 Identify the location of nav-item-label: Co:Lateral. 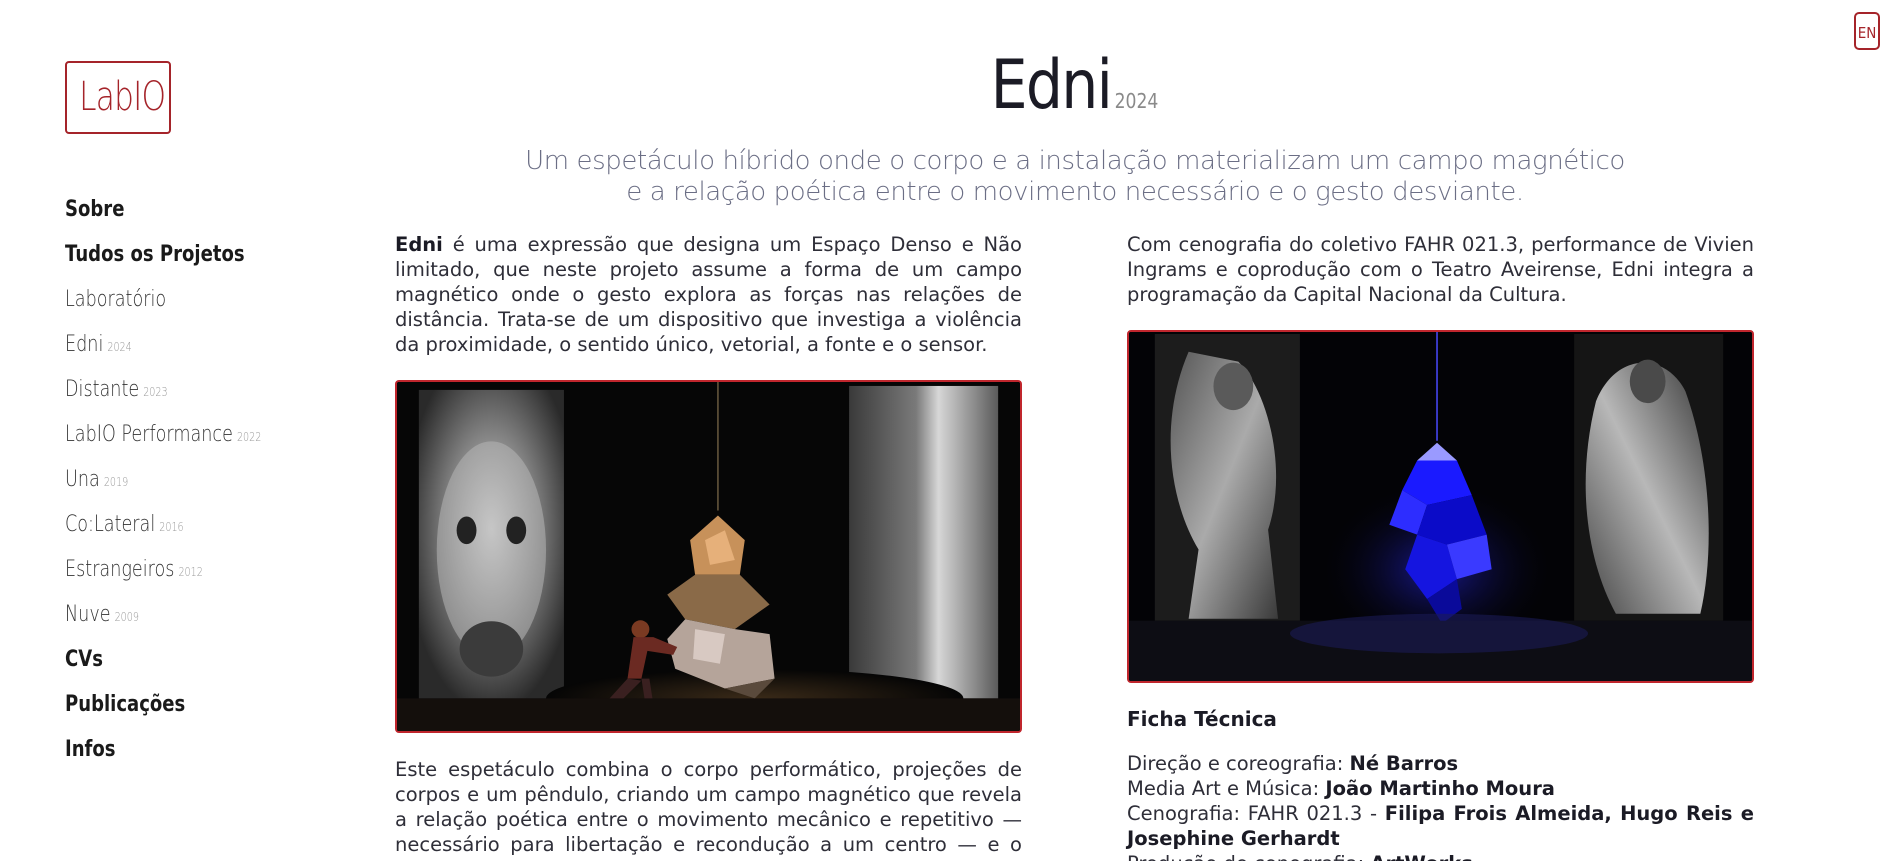
(110, 524).